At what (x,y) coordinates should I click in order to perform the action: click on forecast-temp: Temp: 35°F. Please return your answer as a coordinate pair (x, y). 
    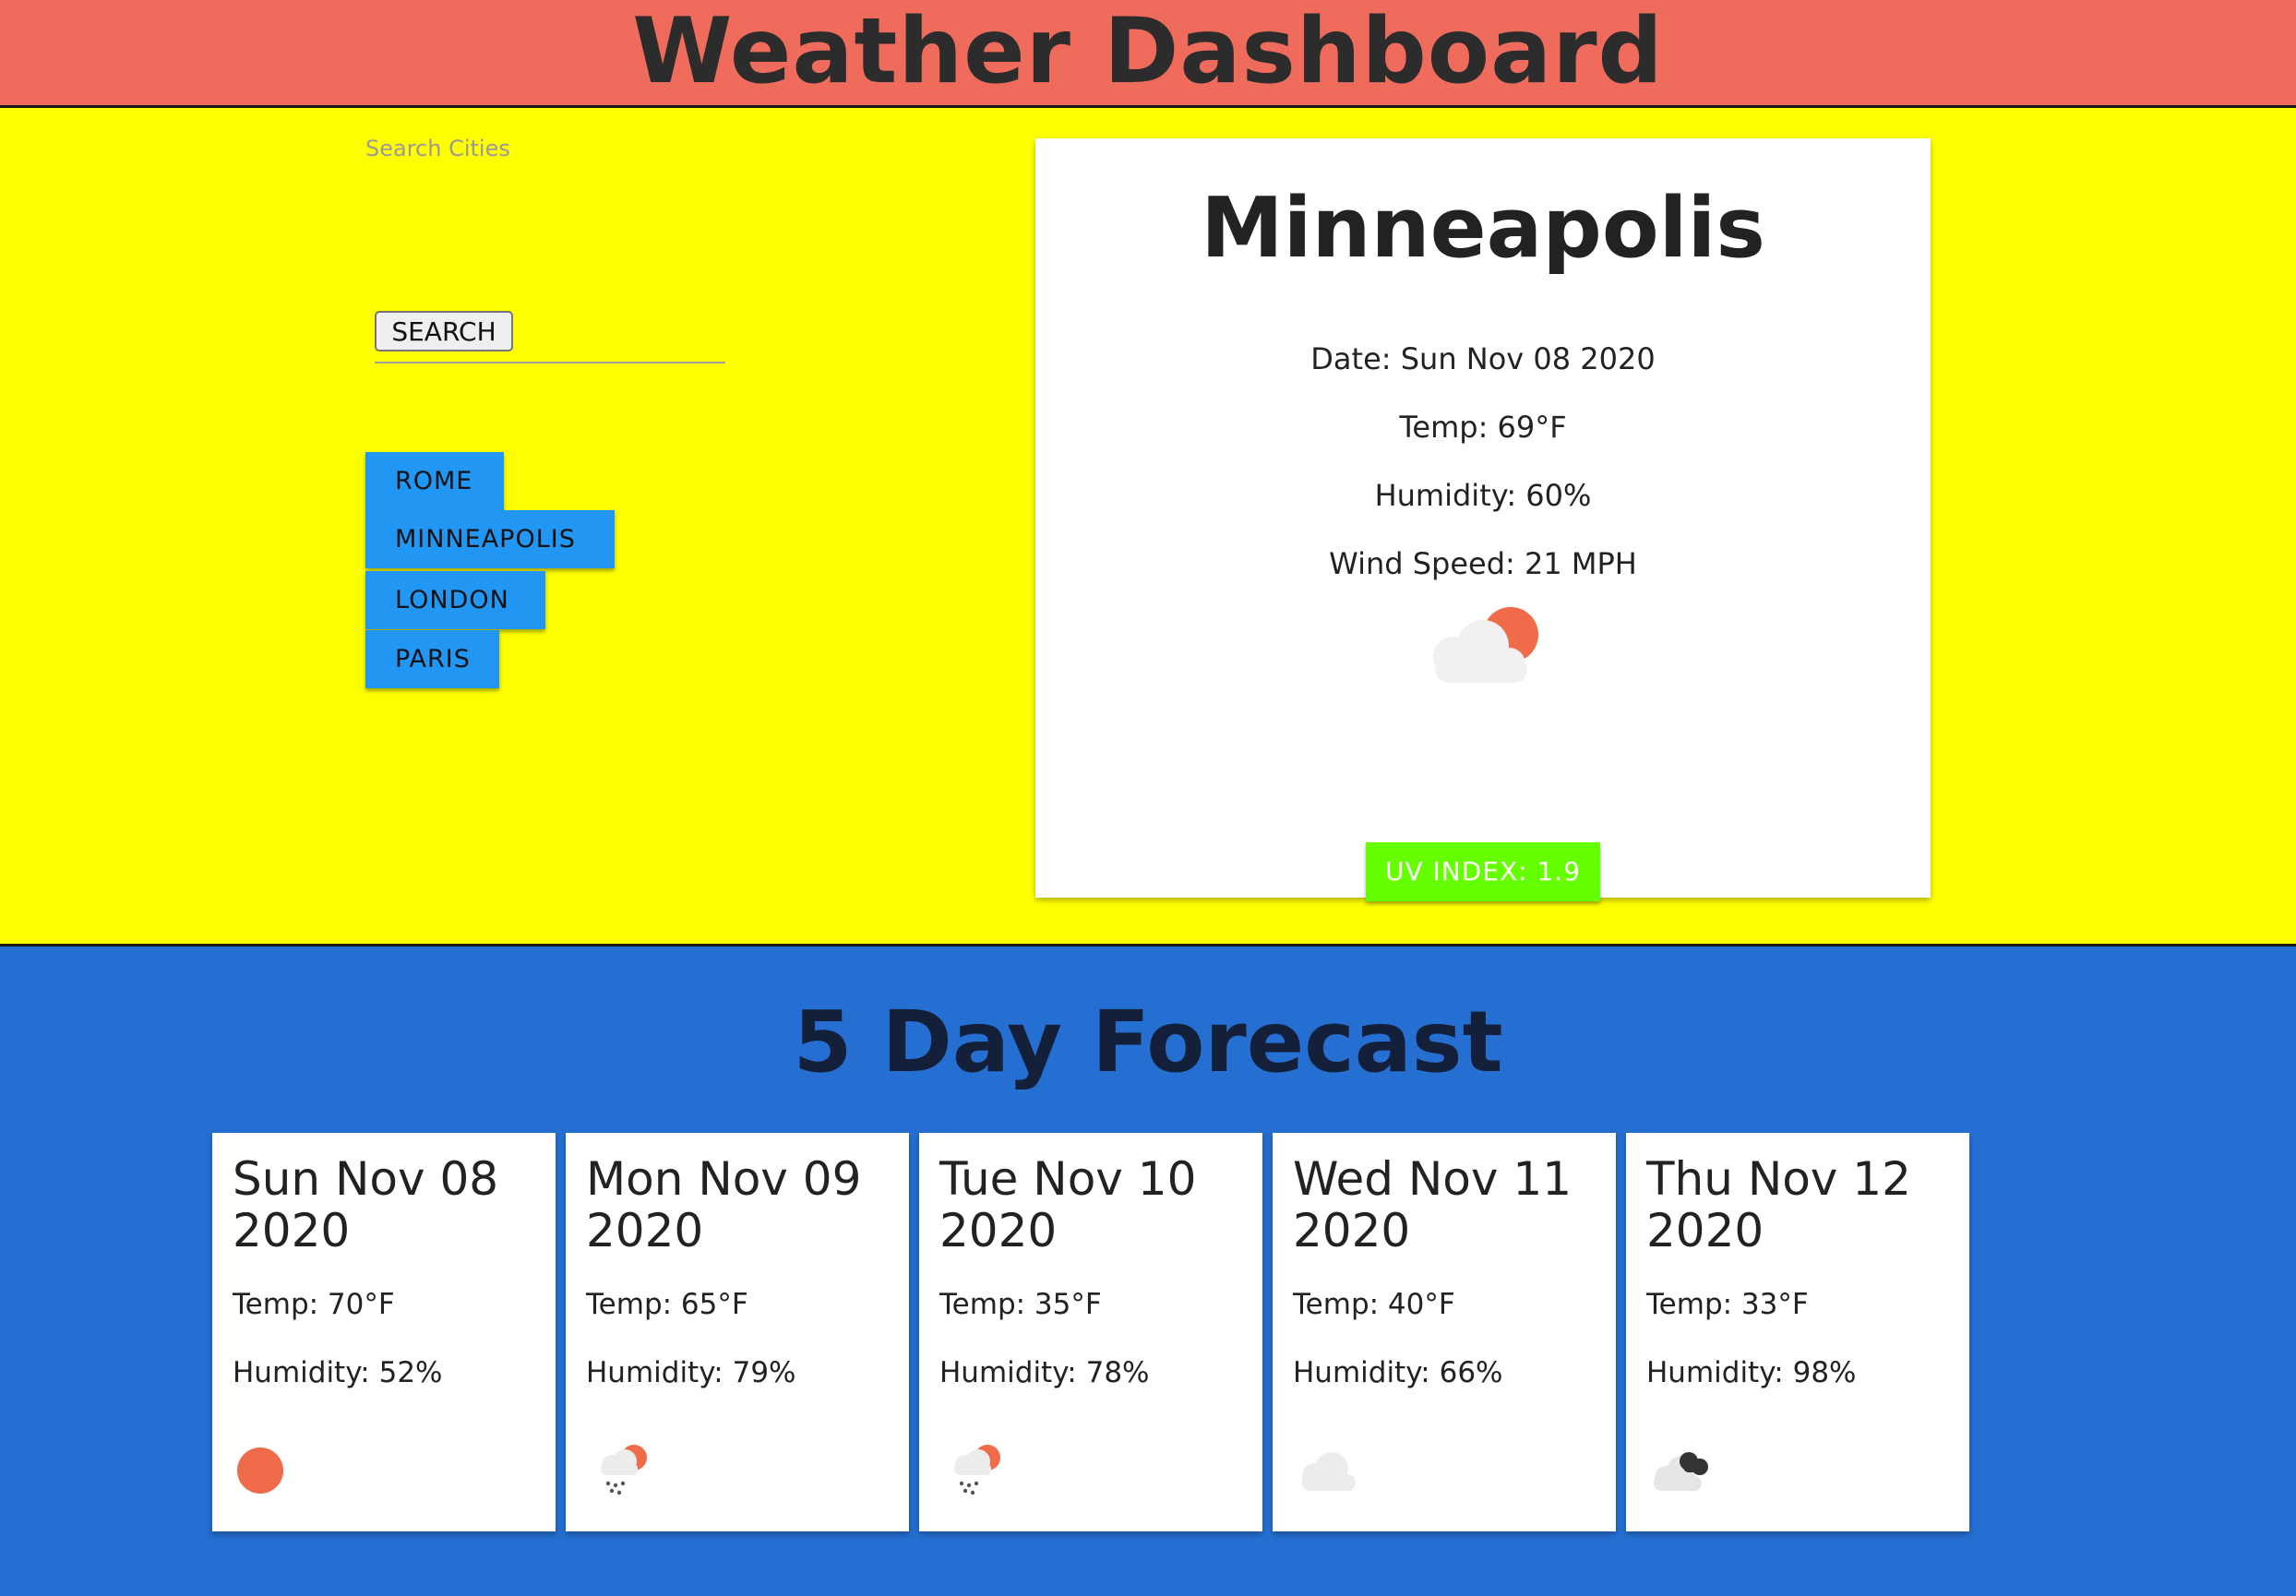
    Looking at the image, I should click on (1020, 1304).